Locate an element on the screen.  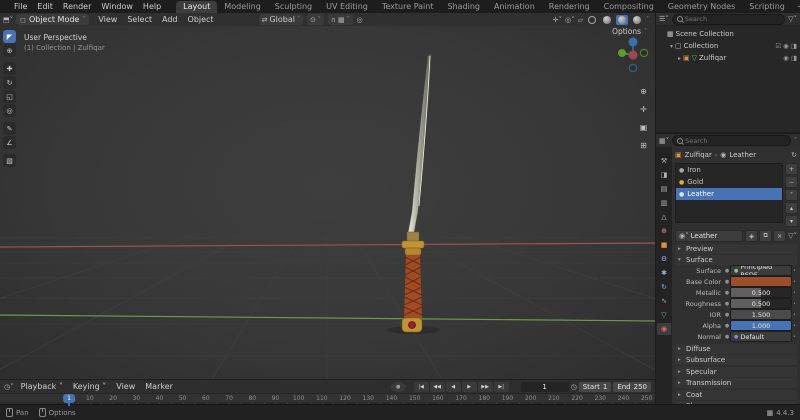
properties-tab-scene: △ is located at coordinates (664, 217).